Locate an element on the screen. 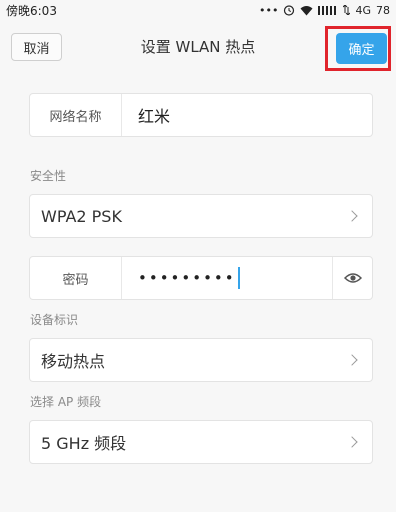 Image resolution: width=396 pixels, height=512 pixels. status-icons: ••• 4G 78 is located at coordinates (324, 10).